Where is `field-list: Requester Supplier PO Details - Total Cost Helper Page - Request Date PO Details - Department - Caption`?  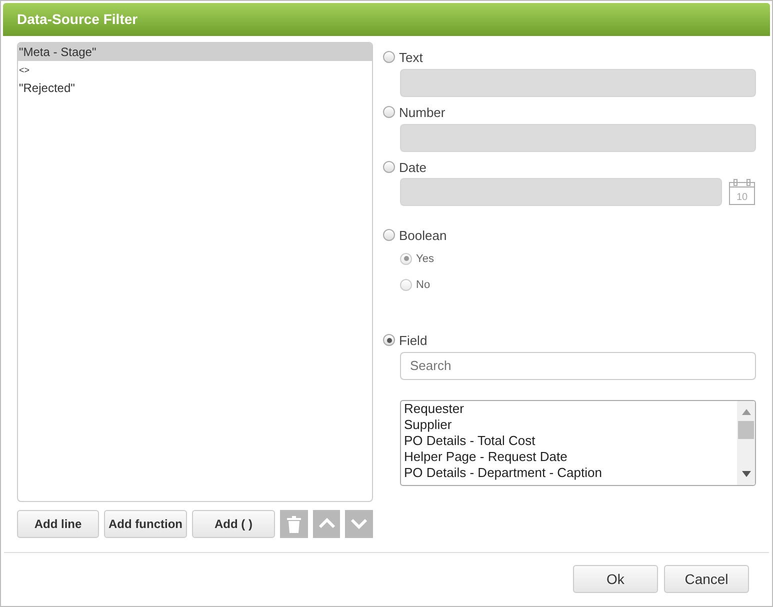 field-list: Requester Supplier PO Details - Total Cost Helper Page - Request Date PO Details - Department - Caption is located at coordinates (578, 443).